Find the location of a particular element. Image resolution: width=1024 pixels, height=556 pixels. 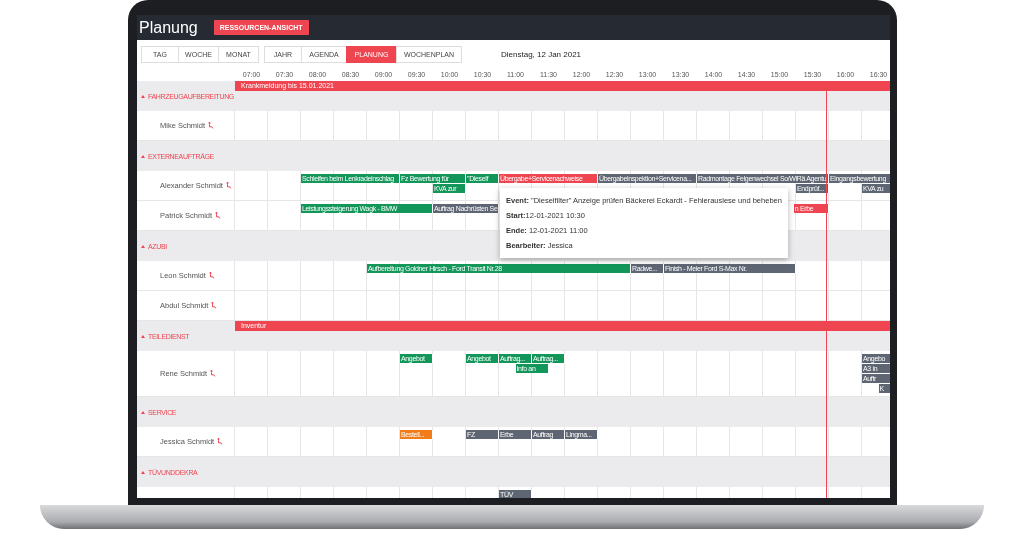

date-label: Dienstag, 12 Jan 2021 is located at coordinates (541, 54).